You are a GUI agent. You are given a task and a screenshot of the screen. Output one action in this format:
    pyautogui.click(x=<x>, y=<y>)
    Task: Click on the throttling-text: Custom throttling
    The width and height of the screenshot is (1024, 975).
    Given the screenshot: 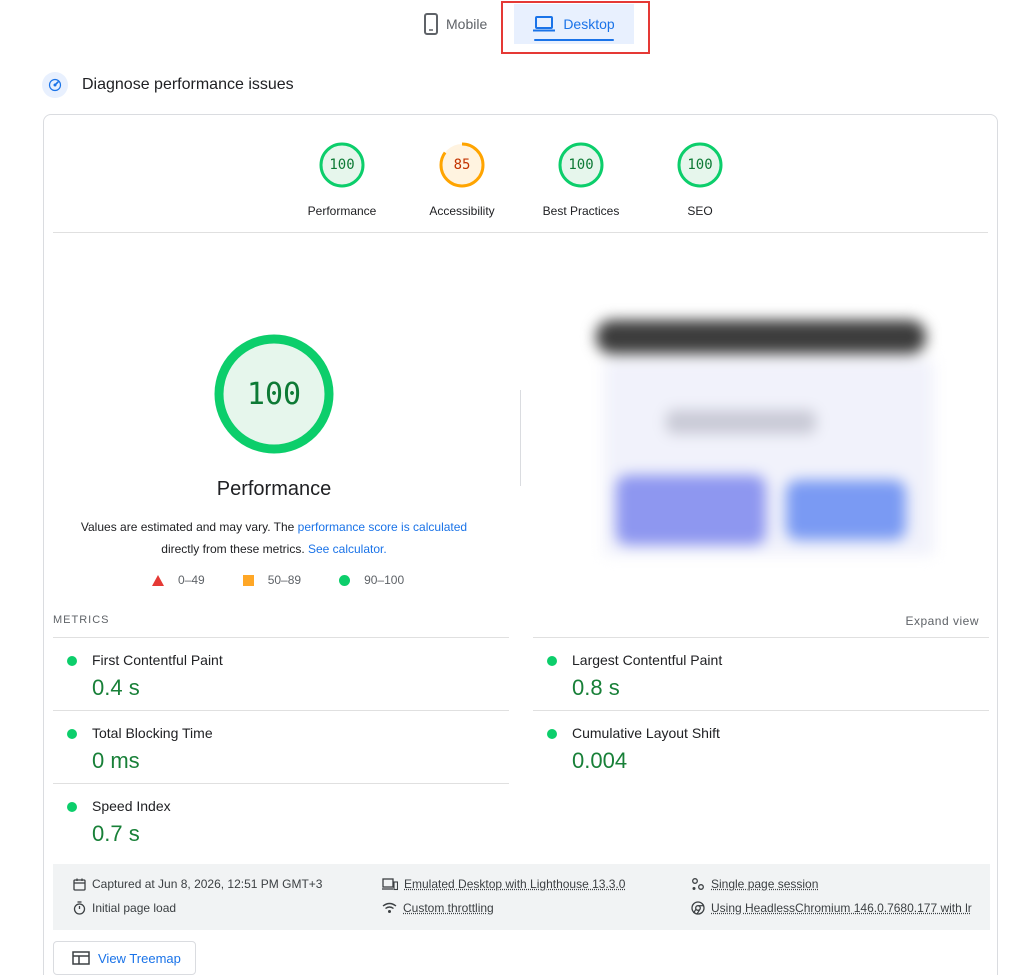 What is the action you would take?
    pyautogui.click(x=448, y=908)
    